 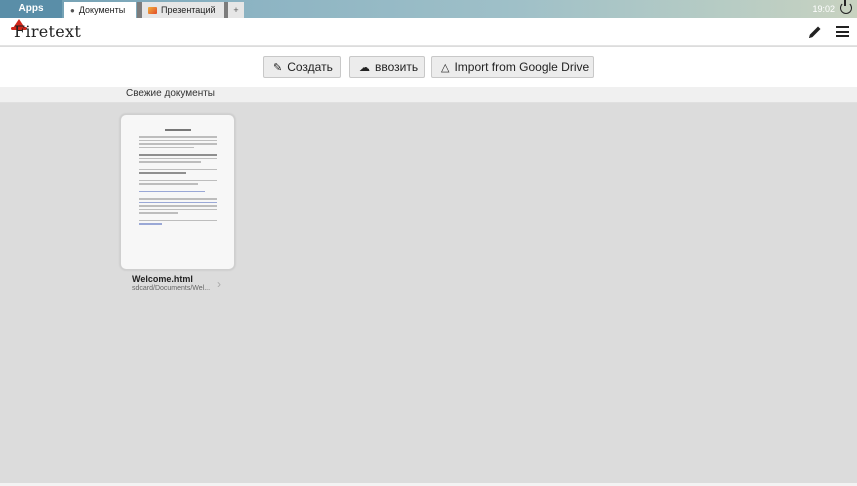 I want to click on import-button-label: ввозить, so click(x=397, y=67).